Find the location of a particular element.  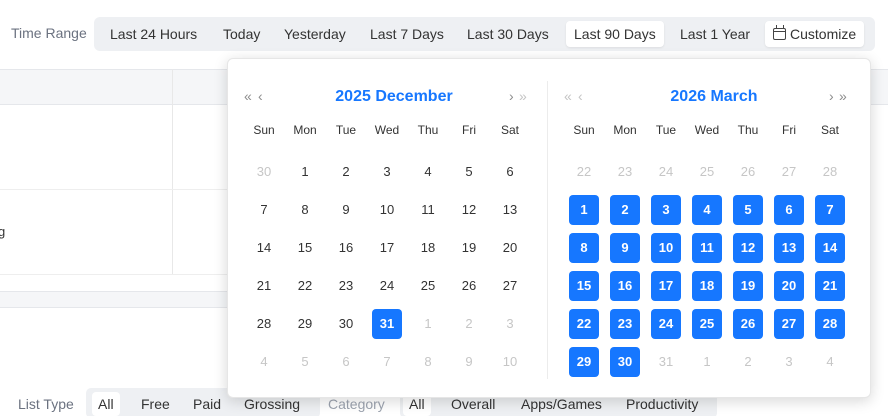

calendar-day: 12 is located at coordinates (469, 210).